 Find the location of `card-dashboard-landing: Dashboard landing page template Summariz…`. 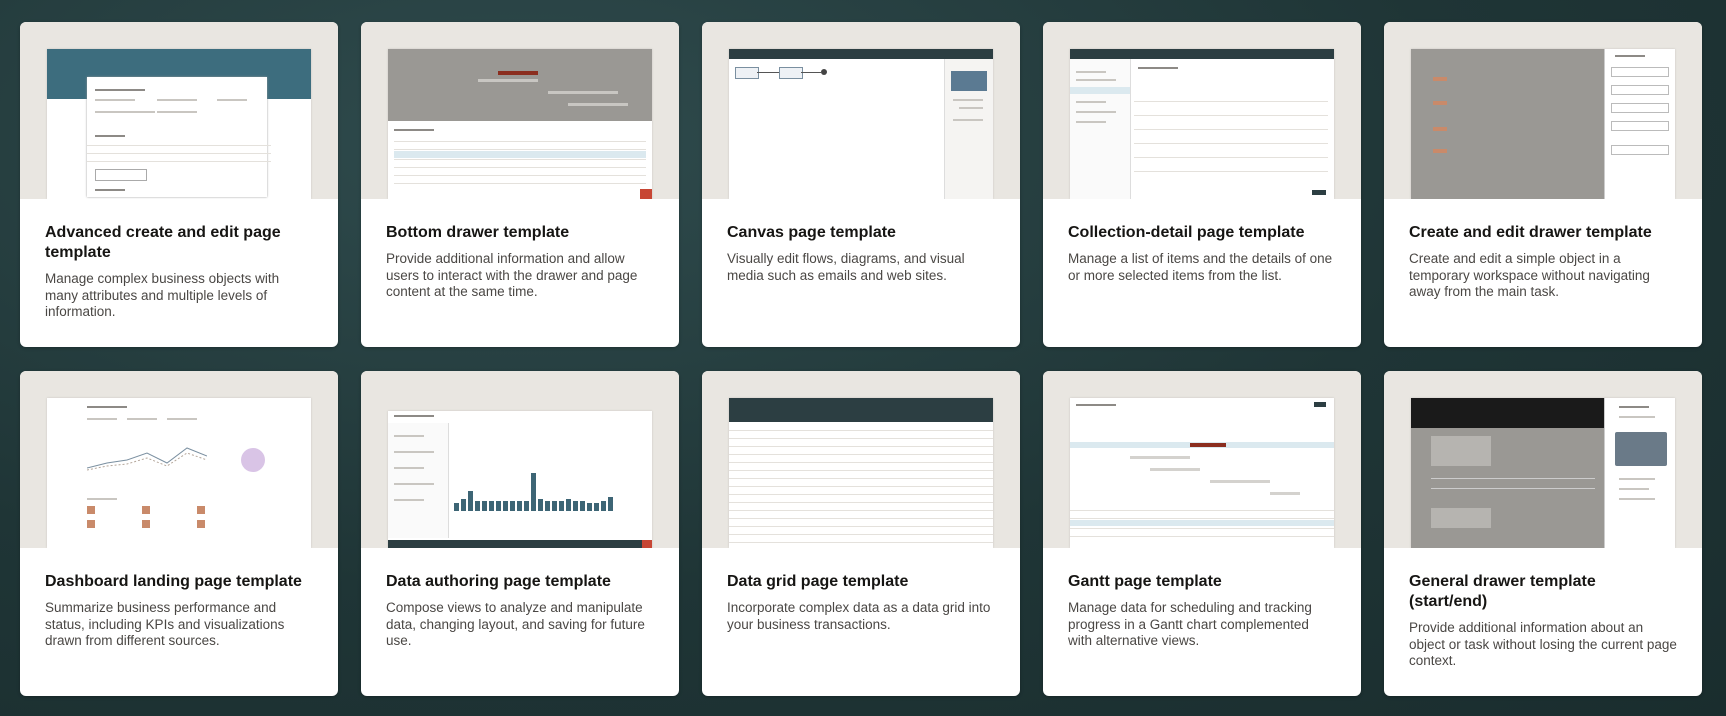

card-dashboard-landing: Dashboard landing page template Summariz… is located at coordinates (179, 533).